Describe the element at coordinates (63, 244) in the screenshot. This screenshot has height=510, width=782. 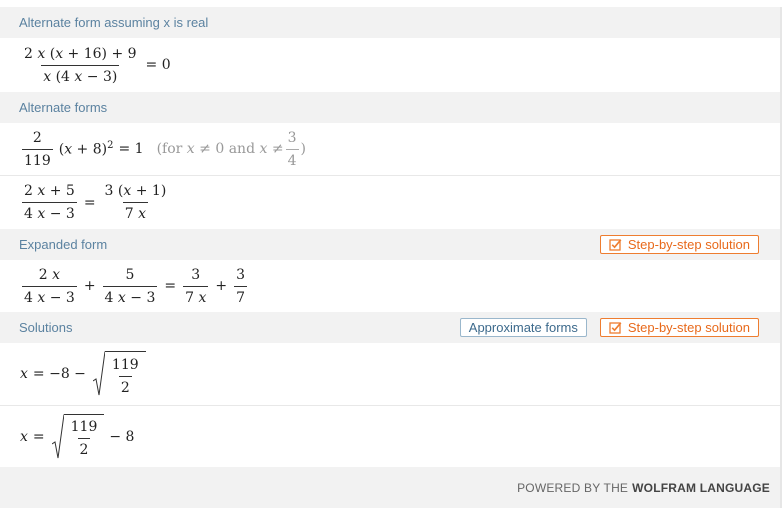
I see `pod-title: Expanded form` at that location.